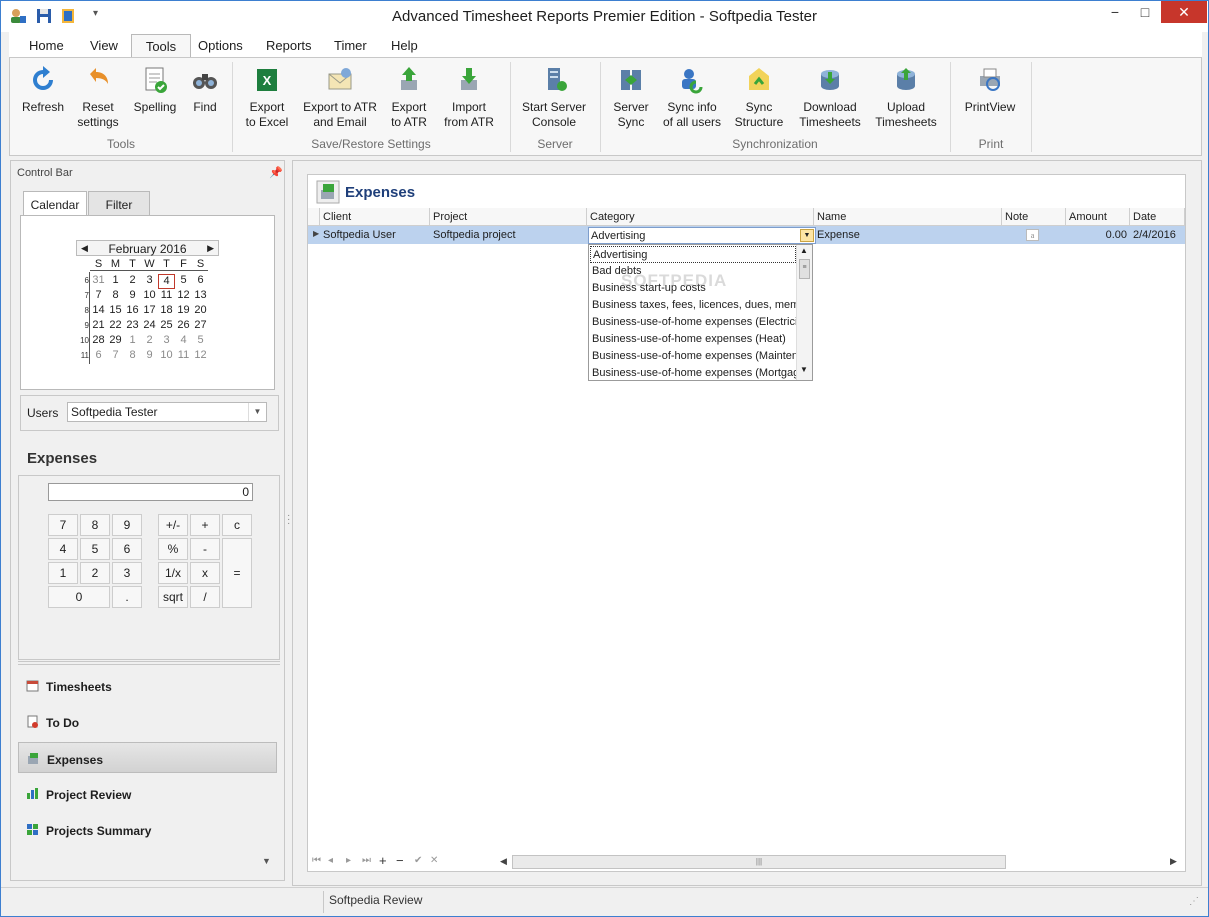 Image resolution: width=1209 pixels, height=917 pixels. Describe the element at coordinates (132, 295) in the screenshot. I see `calendar-day: 9` at that location.